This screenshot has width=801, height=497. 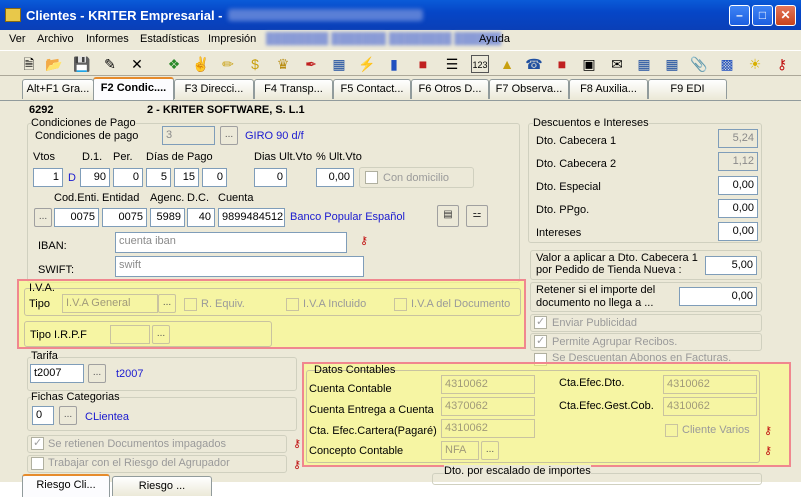 I want to click on enviar-checkbox, so click(x=540, y=322).